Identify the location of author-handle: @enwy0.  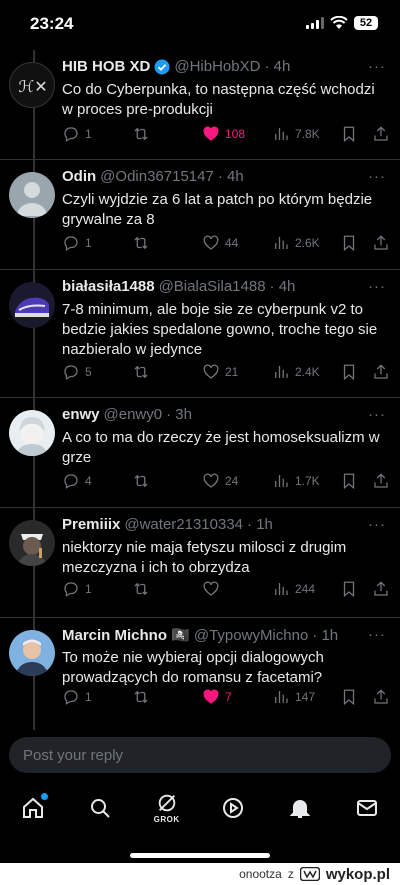
(133, 414).